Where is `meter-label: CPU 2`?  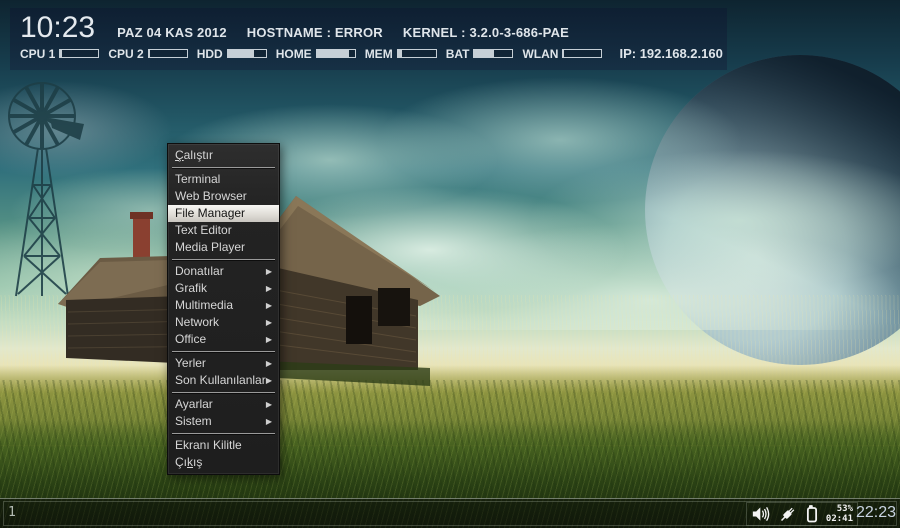
meter-label: CPU 2 is located at coordinates (126, 53).